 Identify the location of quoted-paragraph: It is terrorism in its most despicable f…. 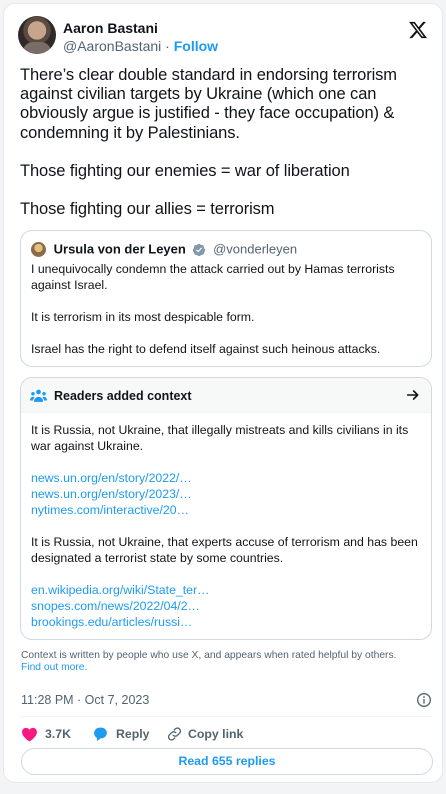
(143, 317).